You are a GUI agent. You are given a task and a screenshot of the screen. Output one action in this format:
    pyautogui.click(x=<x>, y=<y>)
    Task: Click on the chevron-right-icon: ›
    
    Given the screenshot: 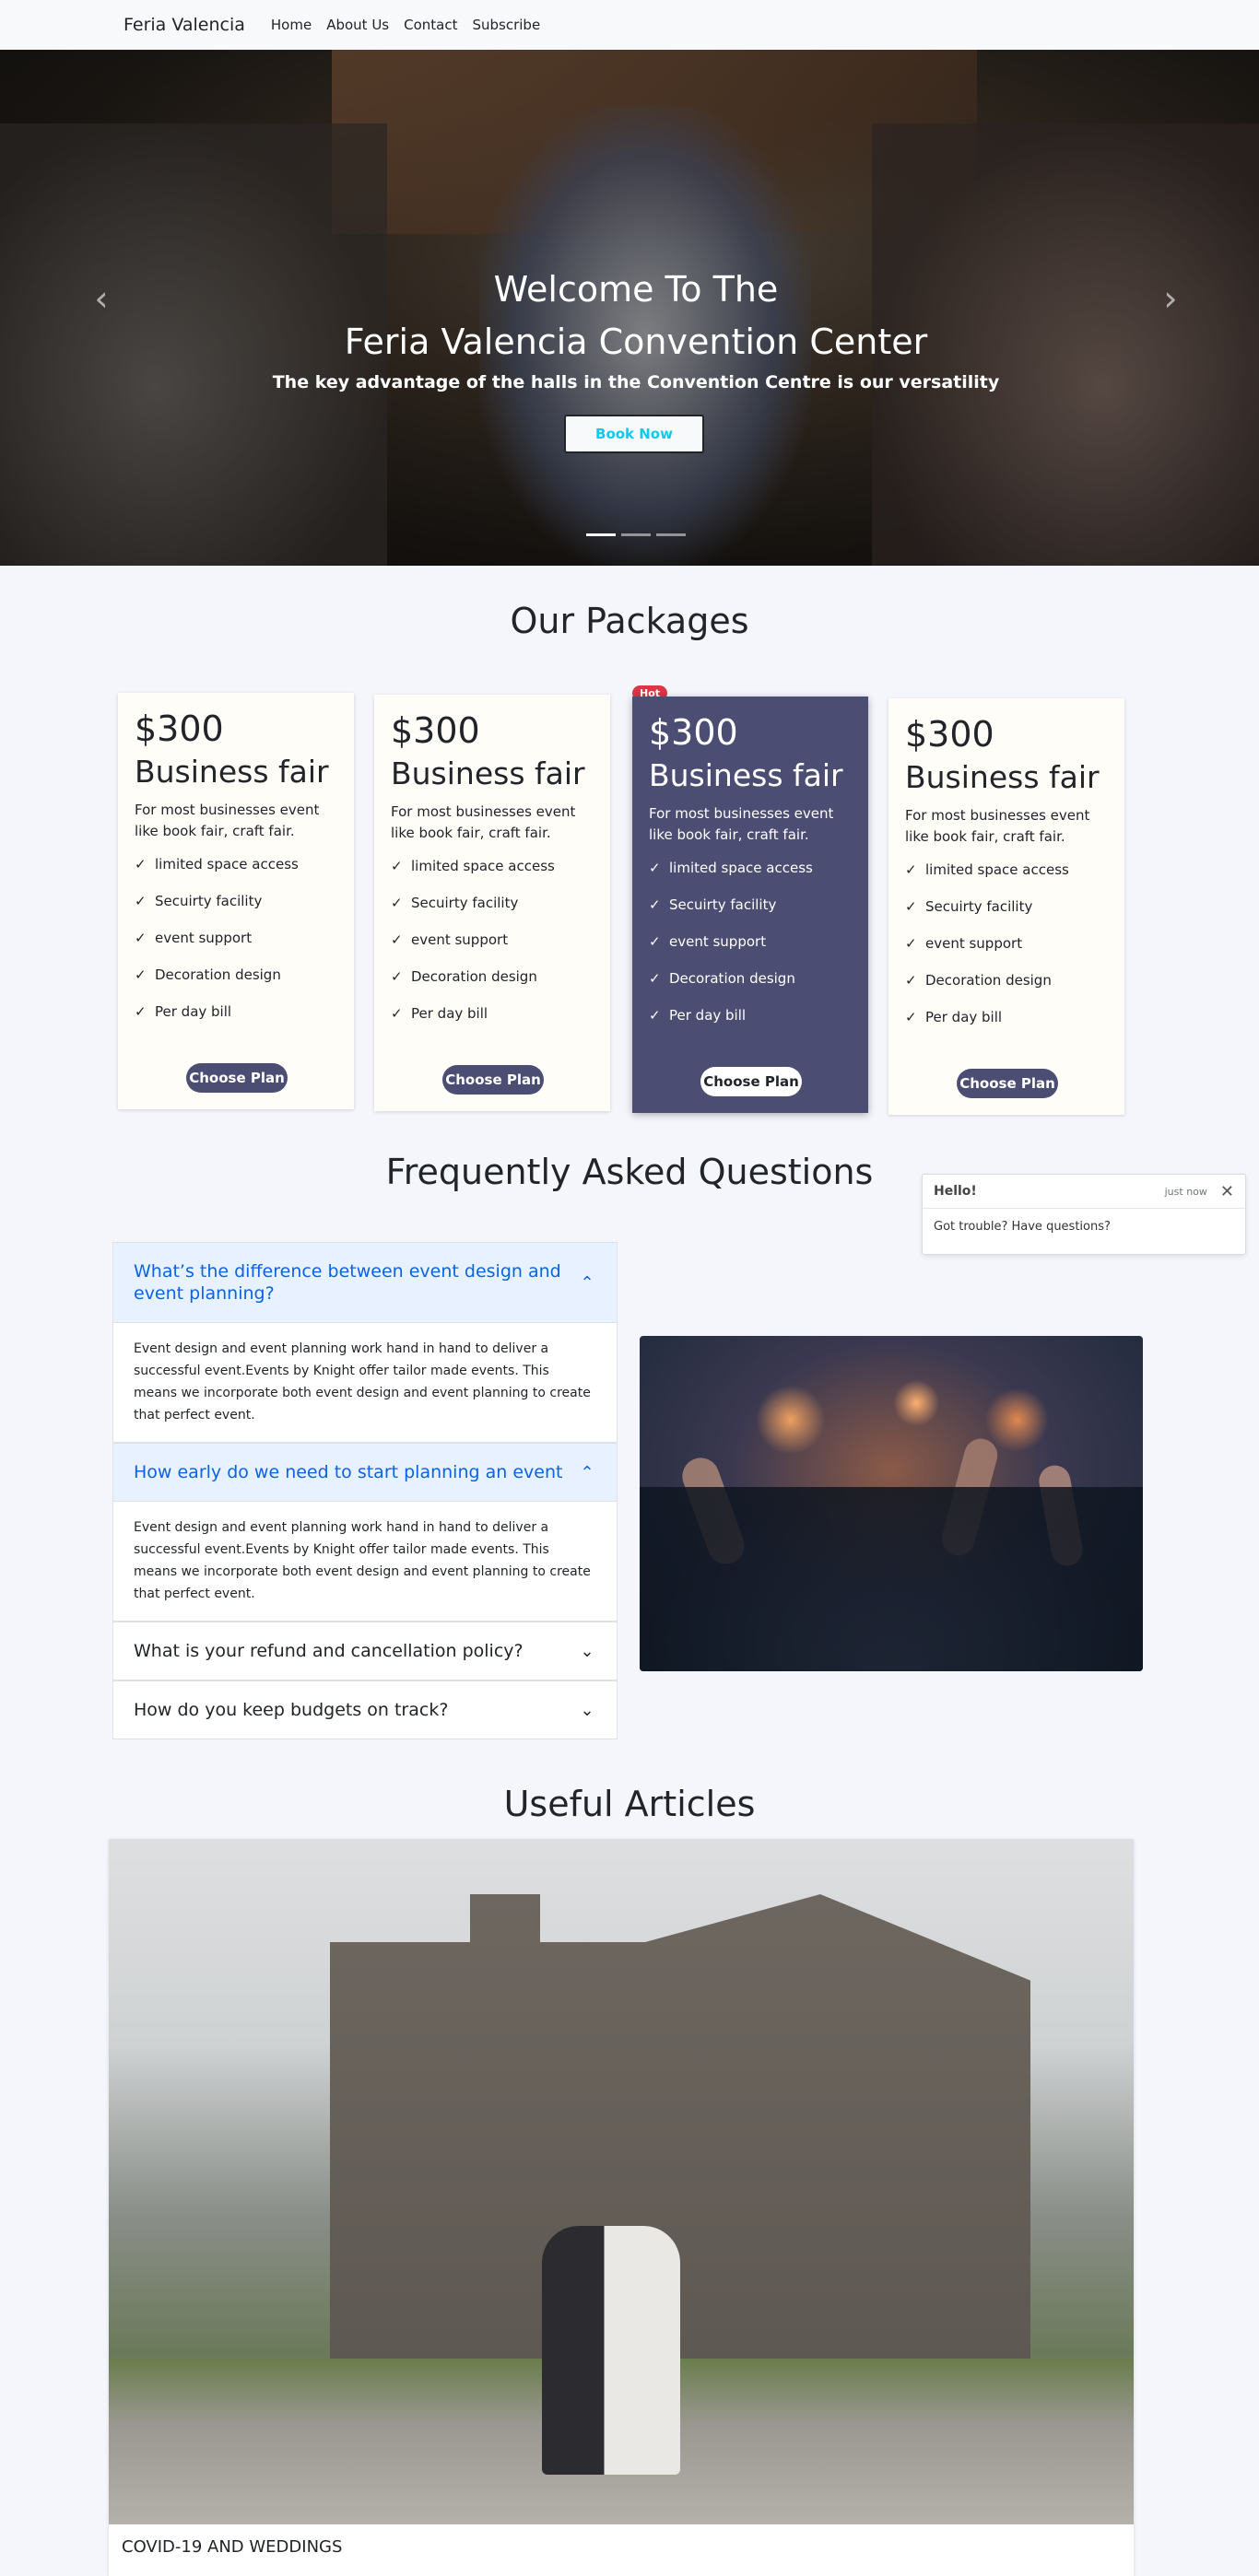 What is the action you would take?
    pyautogui.click(x=1170, y=299)
    